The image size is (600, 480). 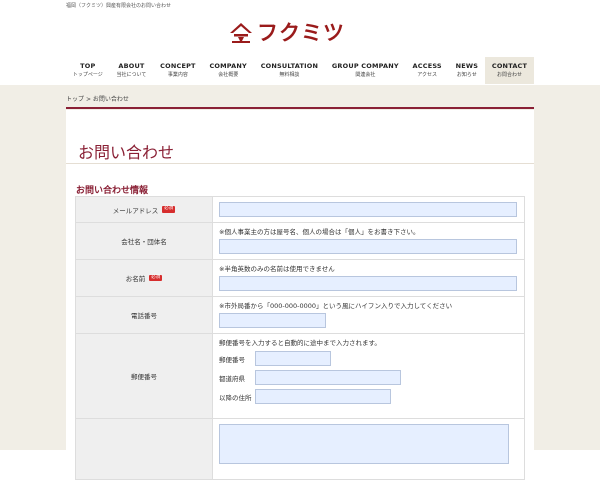 I want to click on nav-item-jp: お知らせ, so click(x=466, y=74).